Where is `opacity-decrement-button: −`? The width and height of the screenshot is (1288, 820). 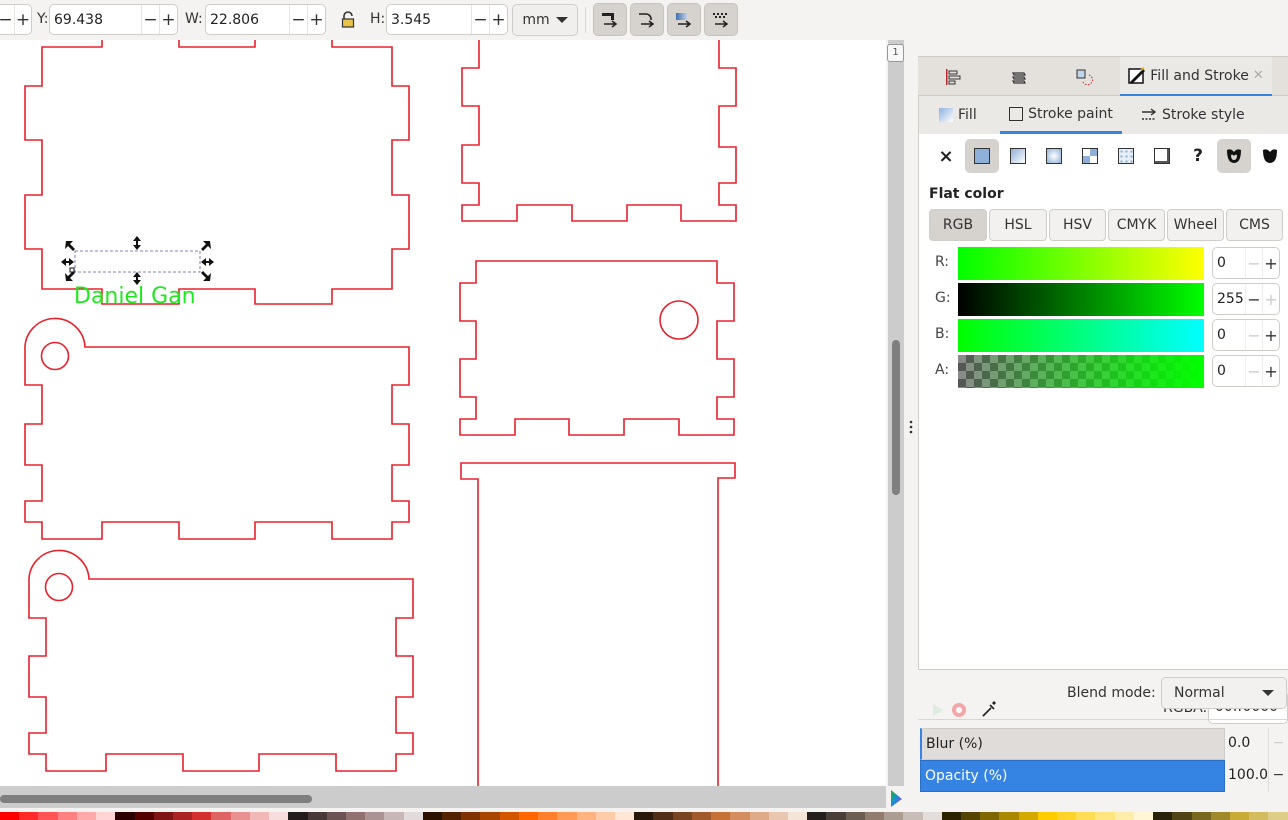
opacity-decrement-button: − is located at coordinates (1278, 776).